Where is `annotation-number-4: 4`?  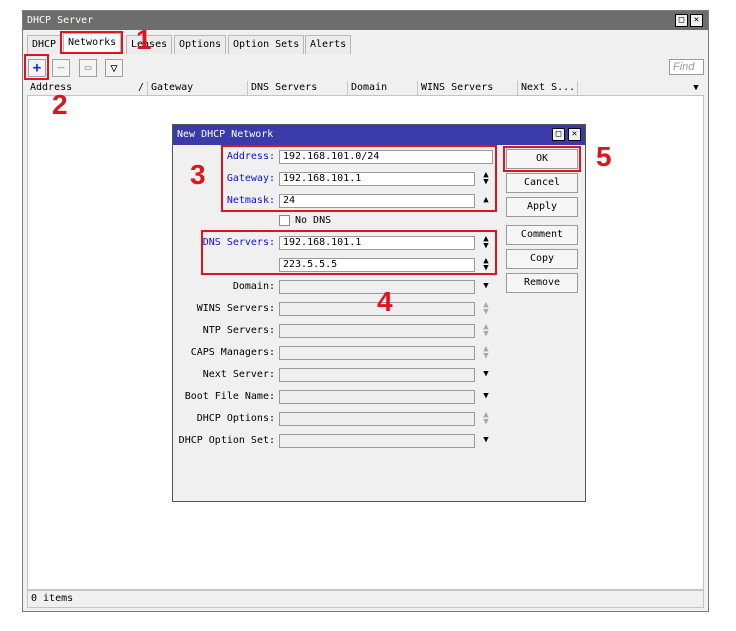 annotation-number-4: 4 is located at coordinates (385, 301).